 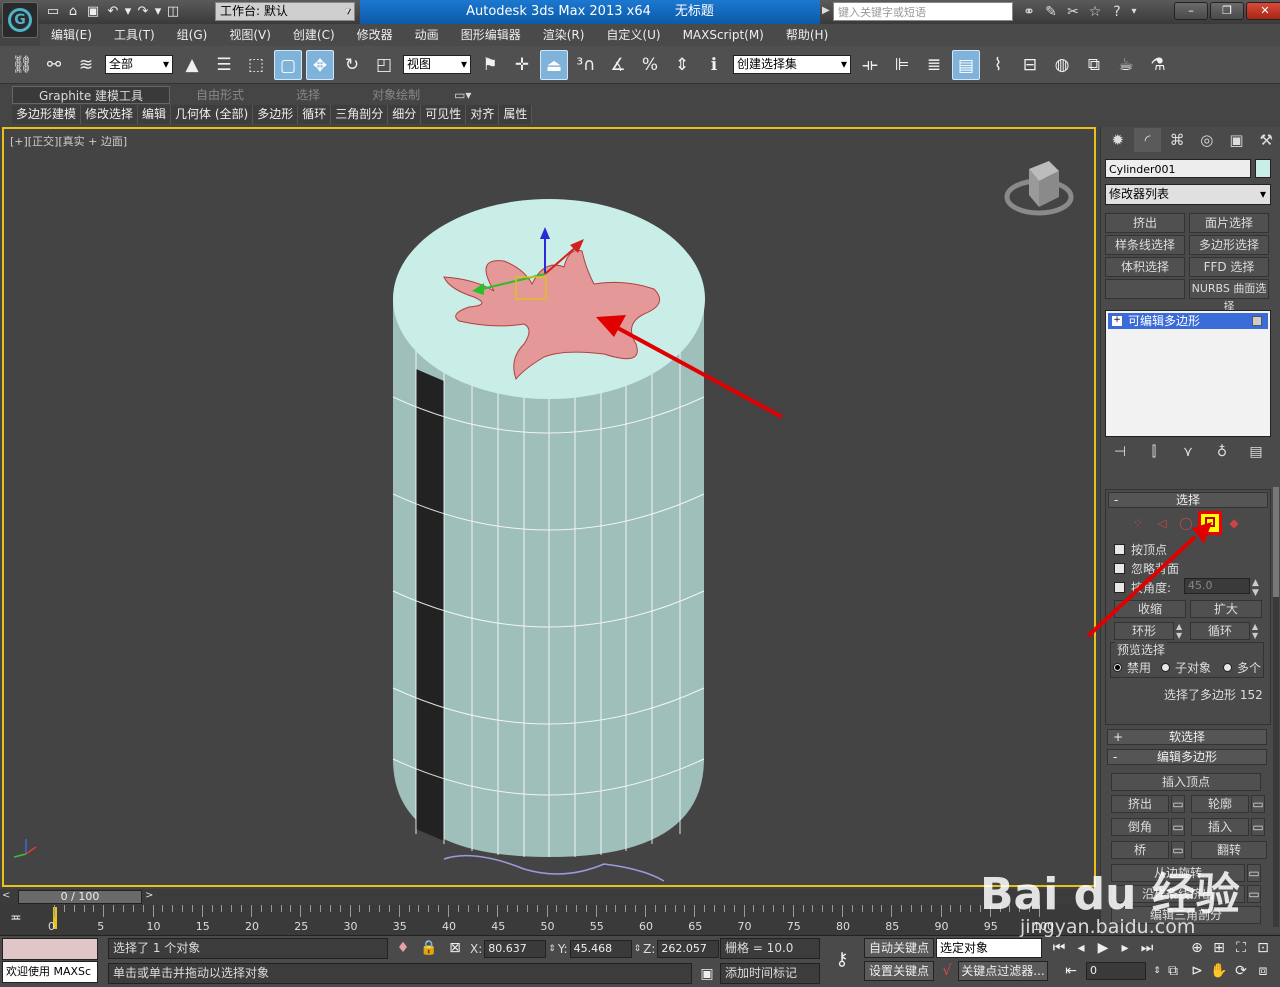 I want to click on zoom-all-icon: ⊞, so click(x=1219, y=948).